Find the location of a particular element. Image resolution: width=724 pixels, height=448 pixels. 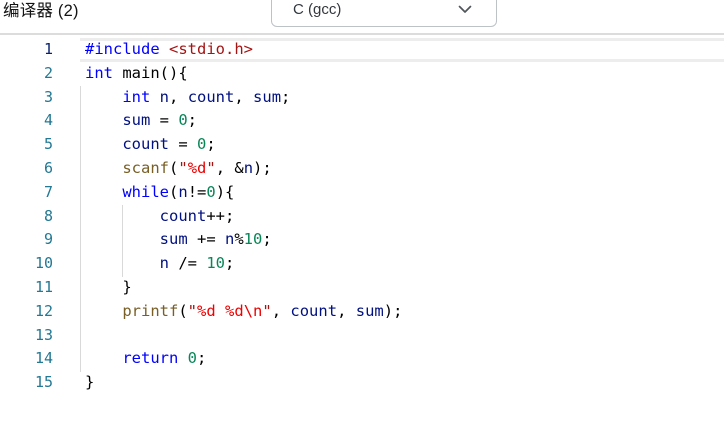

code-line: 7 while(n!=0){ is located at coordinates (362, 193).